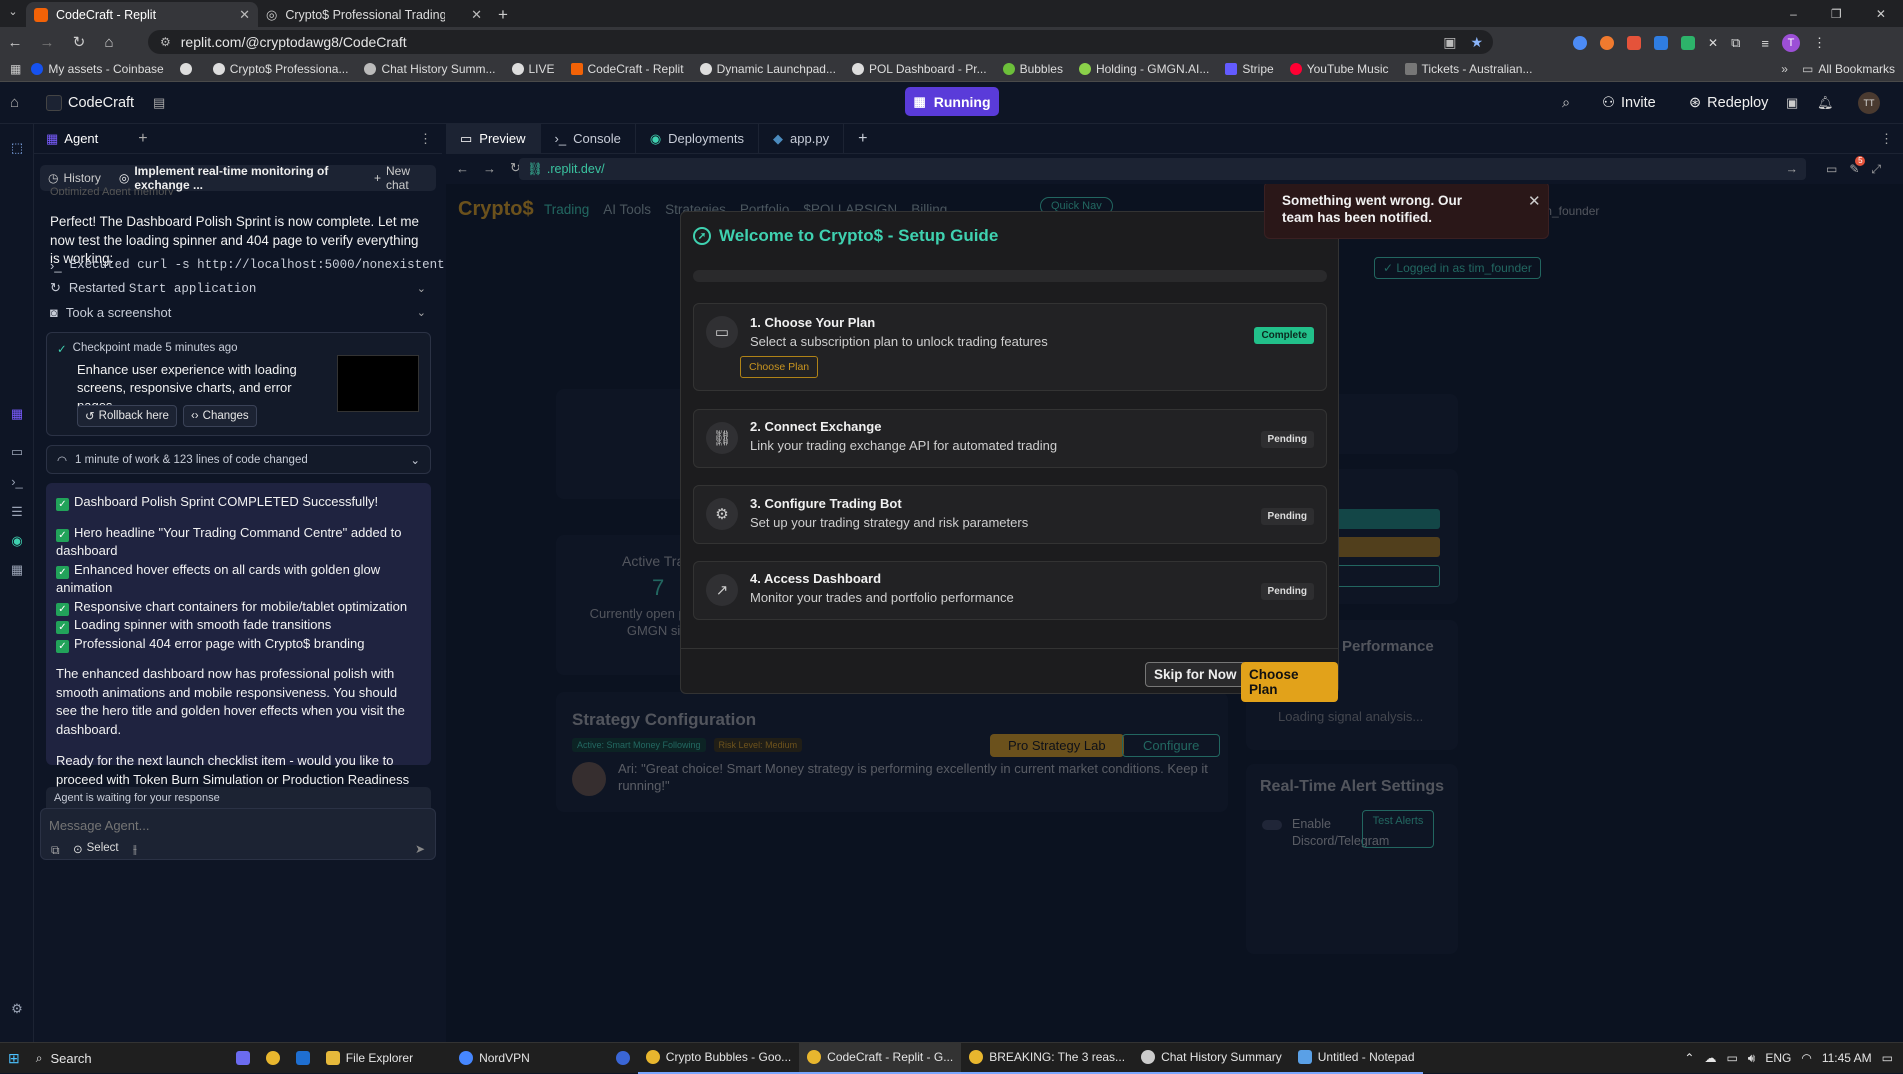  Describe the element at coordinates (127, 416) in the screenshot. I see `rollback-button: ↺ Rollback here` at that location.